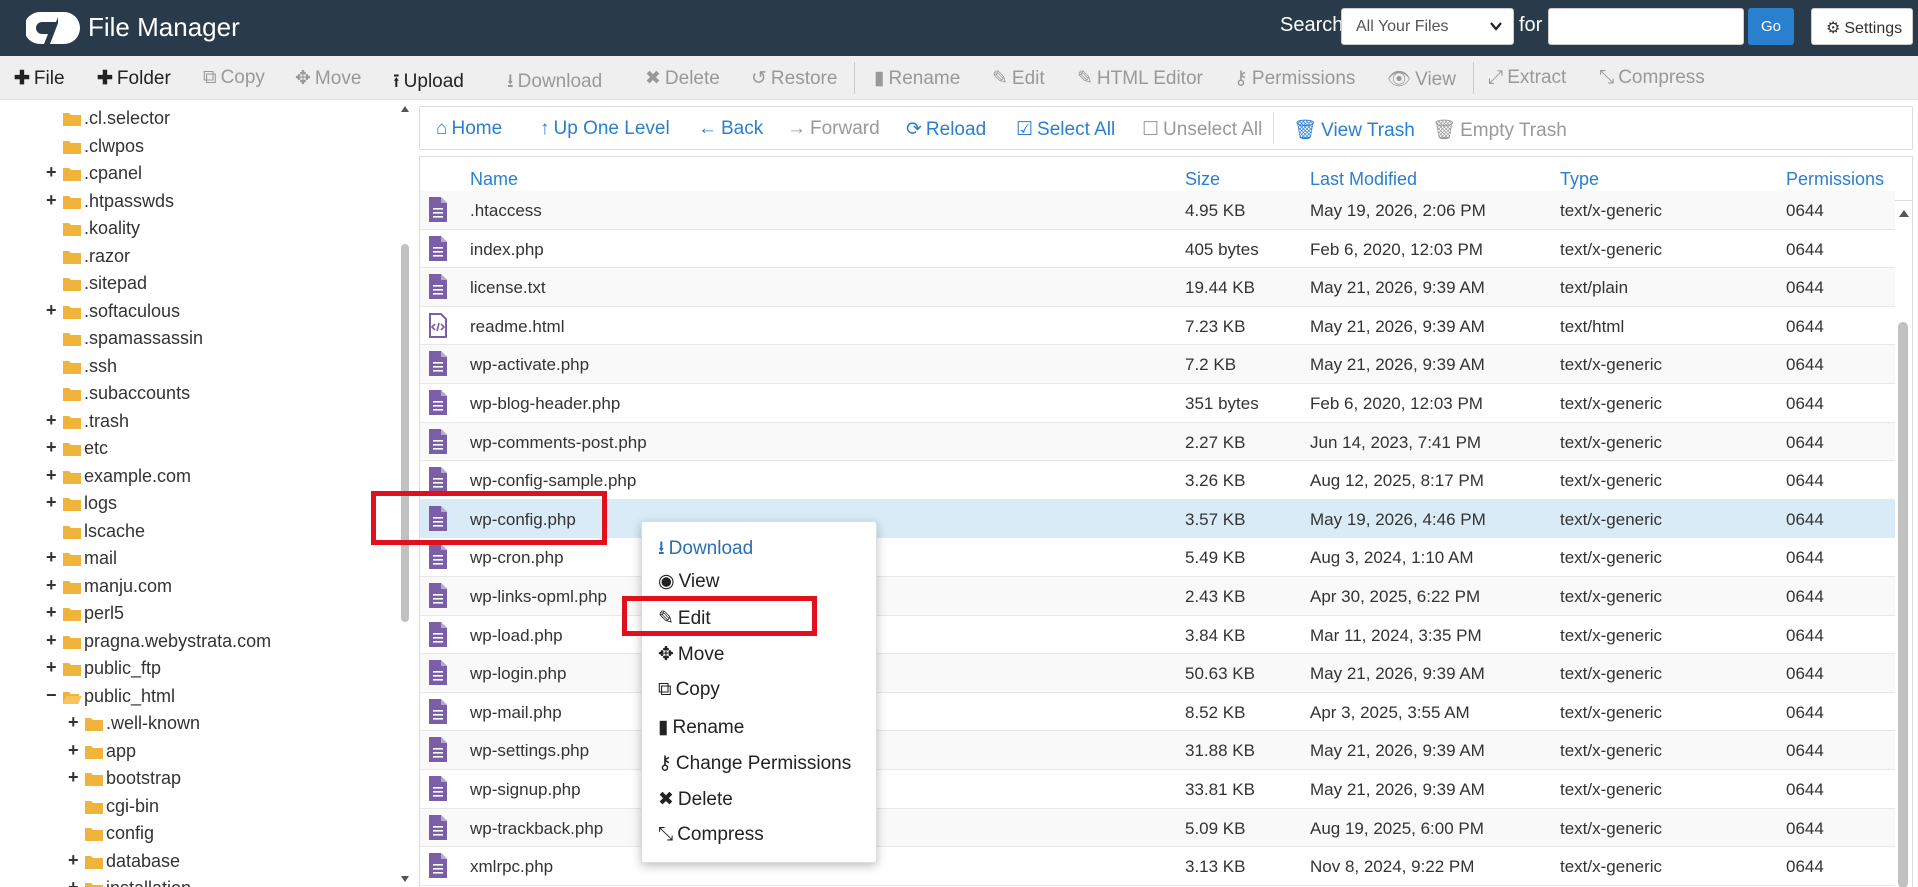 The height and width of the screenshot is (887, 1918). I want to click on file-name: wp-login.php, so click(518, 674).